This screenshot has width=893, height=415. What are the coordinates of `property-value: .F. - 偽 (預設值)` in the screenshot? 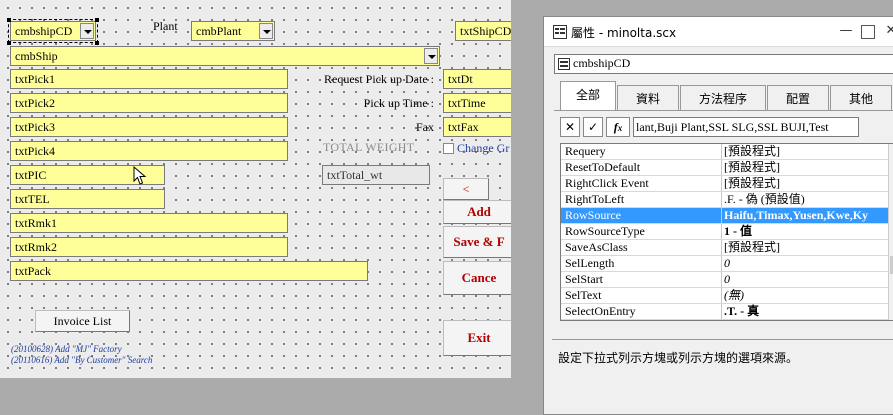 It's located at (804, 199).